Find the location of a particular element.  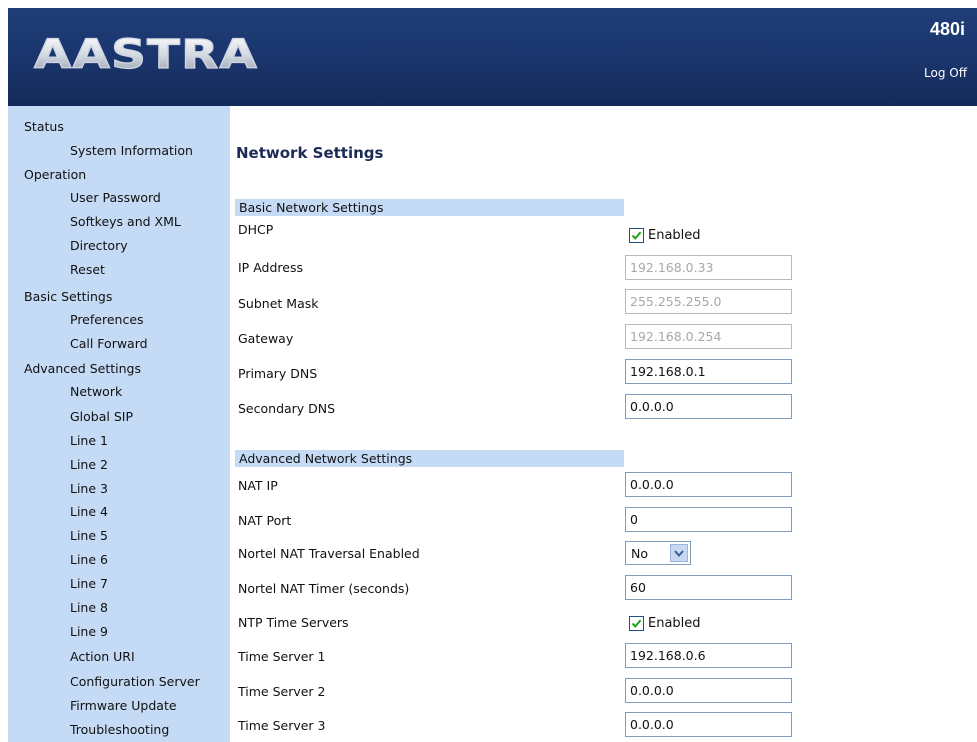

dhcp-enabled-label: Enabled is located at coordinates (674, 235).